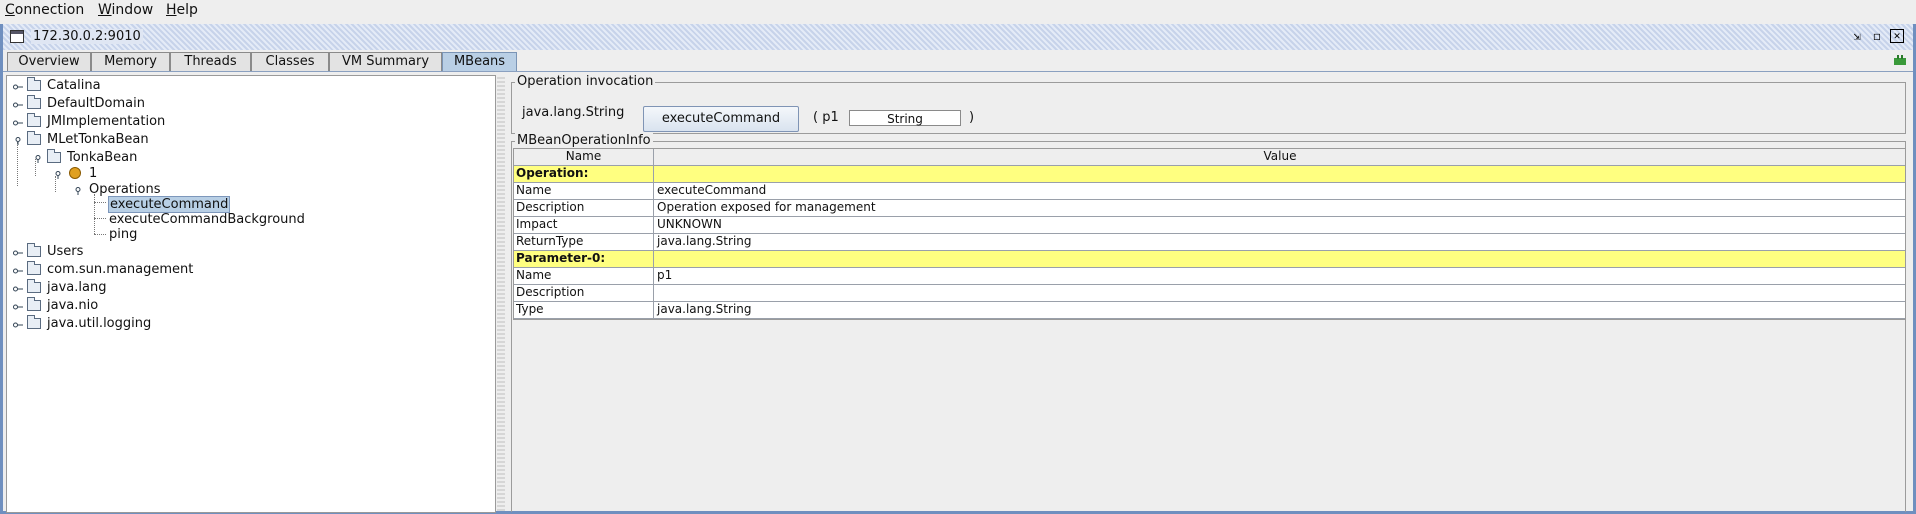  Describe the element at coordinates (65, 251) in the screenshot. I see `tree-label: Users` at that location.